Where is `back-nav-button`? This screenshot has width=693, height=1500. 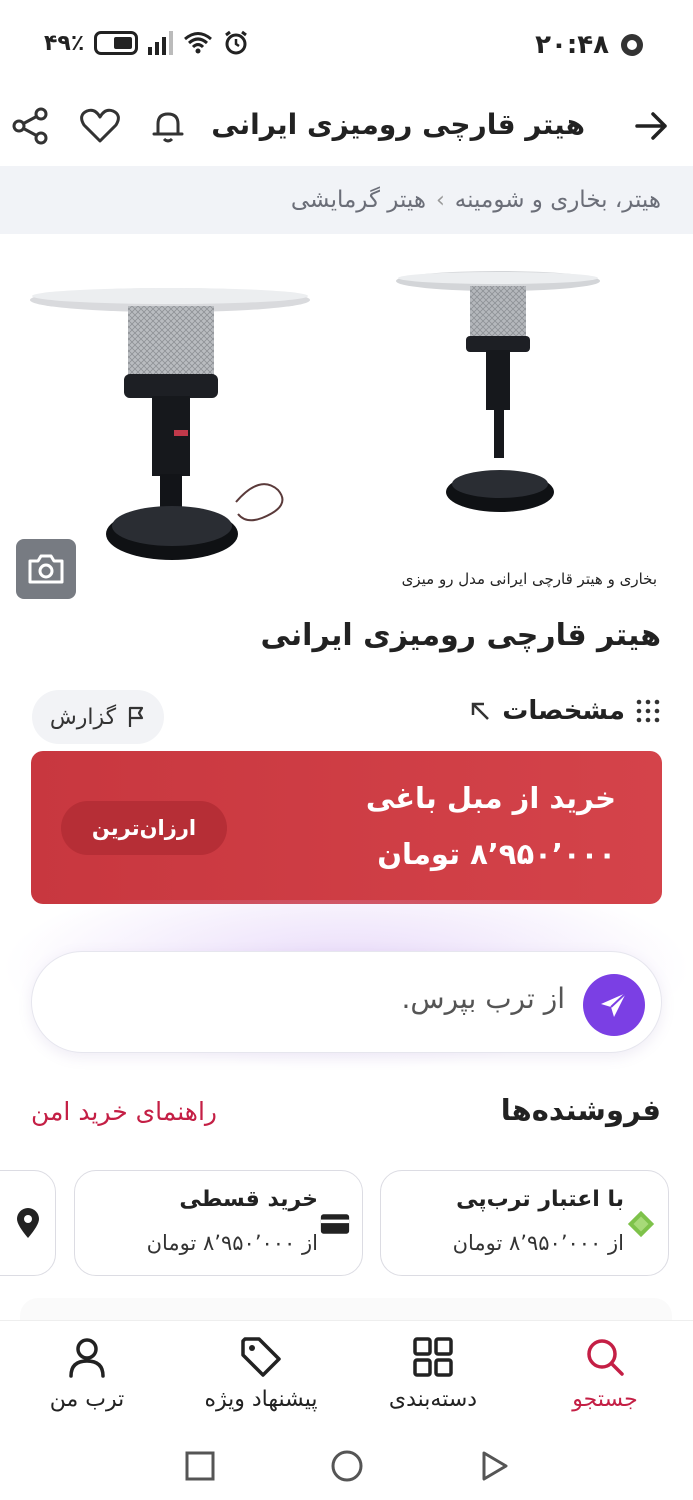
back-nav-button is located at coordinates (494, 1466).